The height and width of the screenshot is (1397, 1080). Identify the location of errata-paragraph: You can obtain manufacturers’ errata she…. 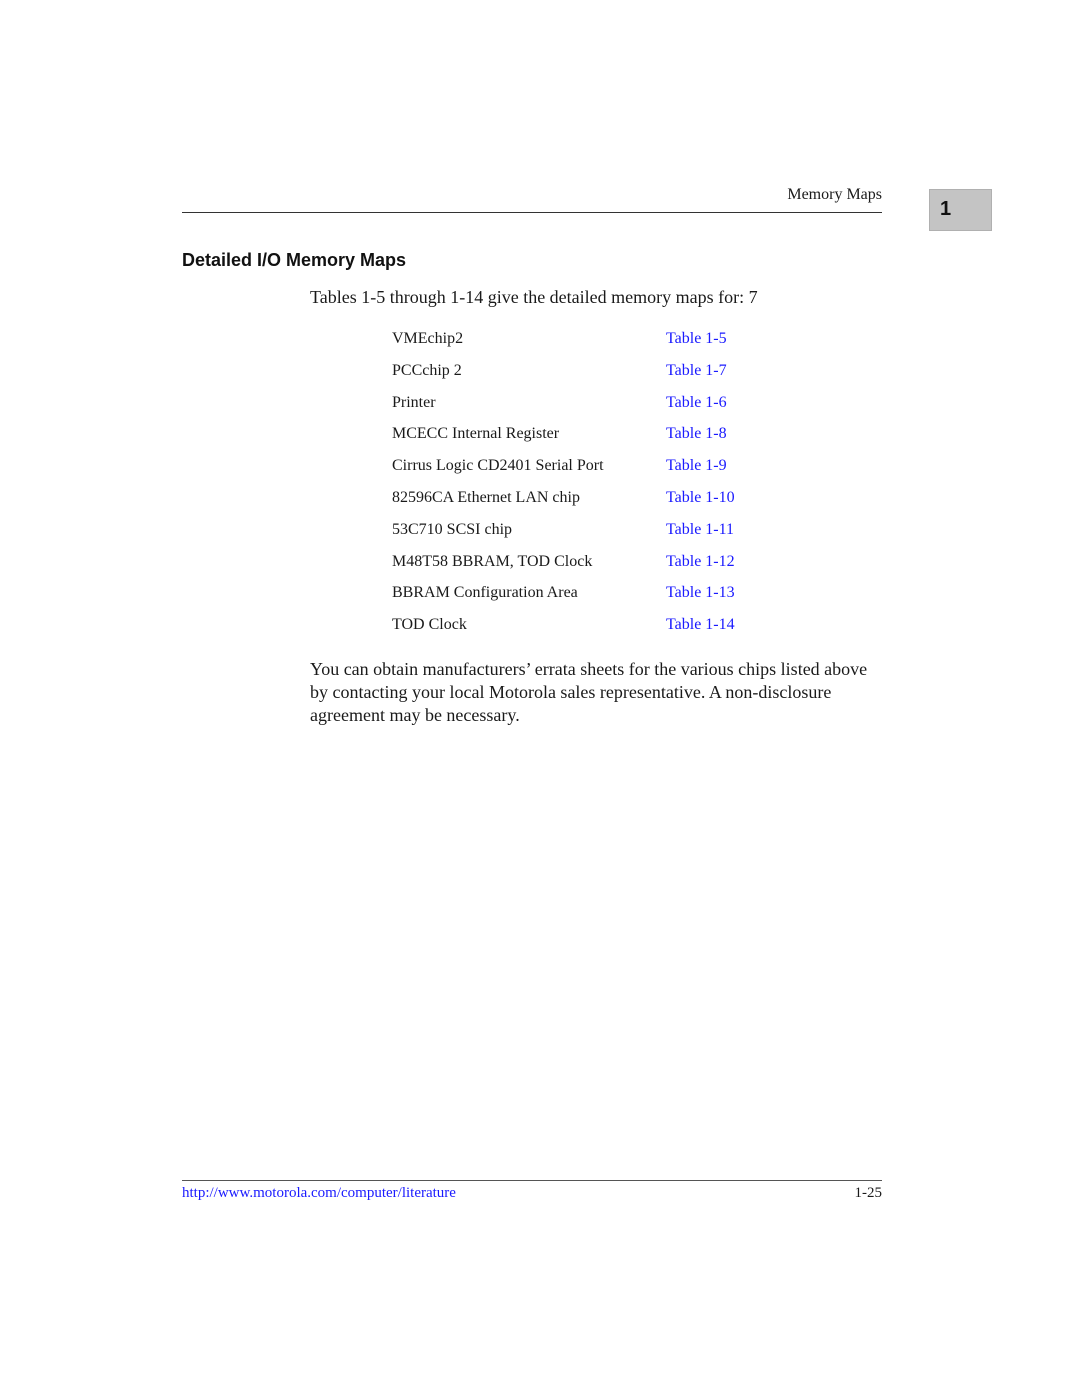
(589, 692).